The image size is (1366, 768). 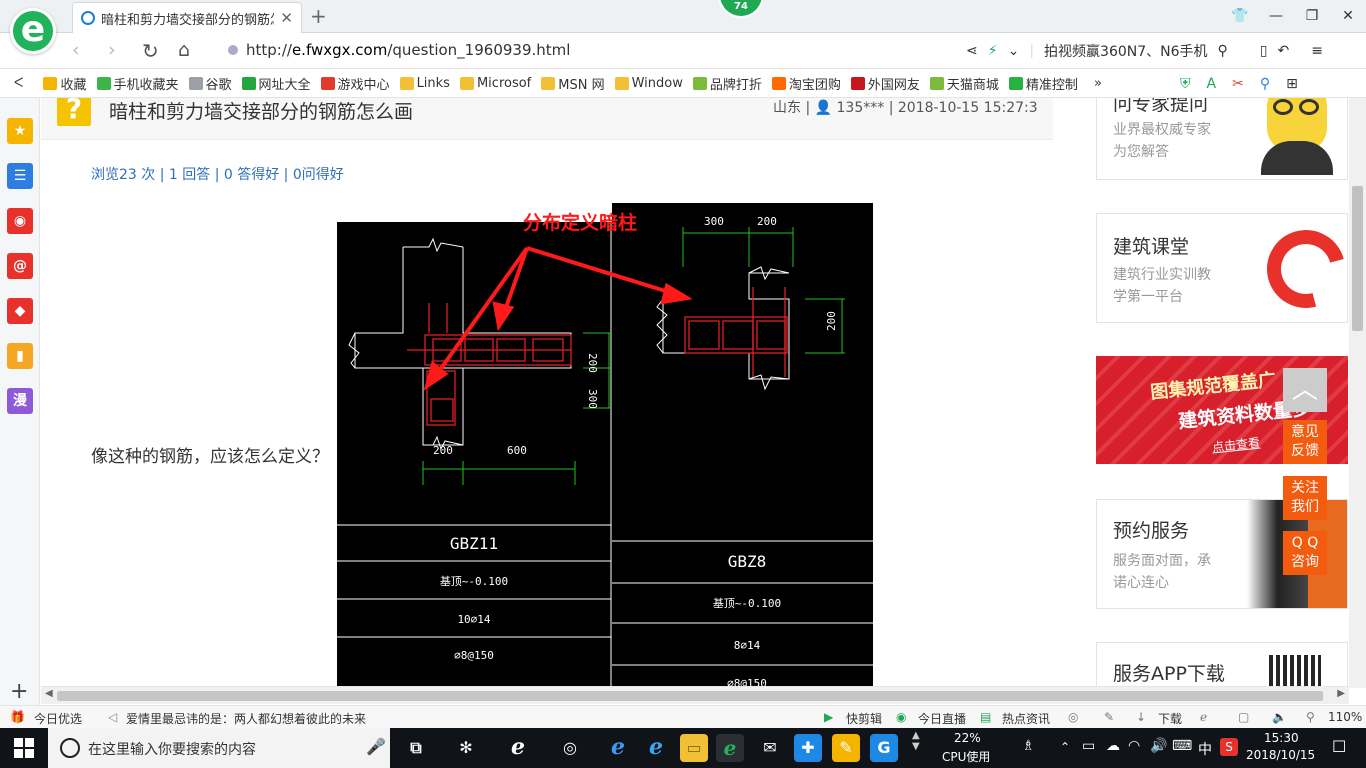 I want to click on skin-icon: 👕, so click(x=1240, y=16).